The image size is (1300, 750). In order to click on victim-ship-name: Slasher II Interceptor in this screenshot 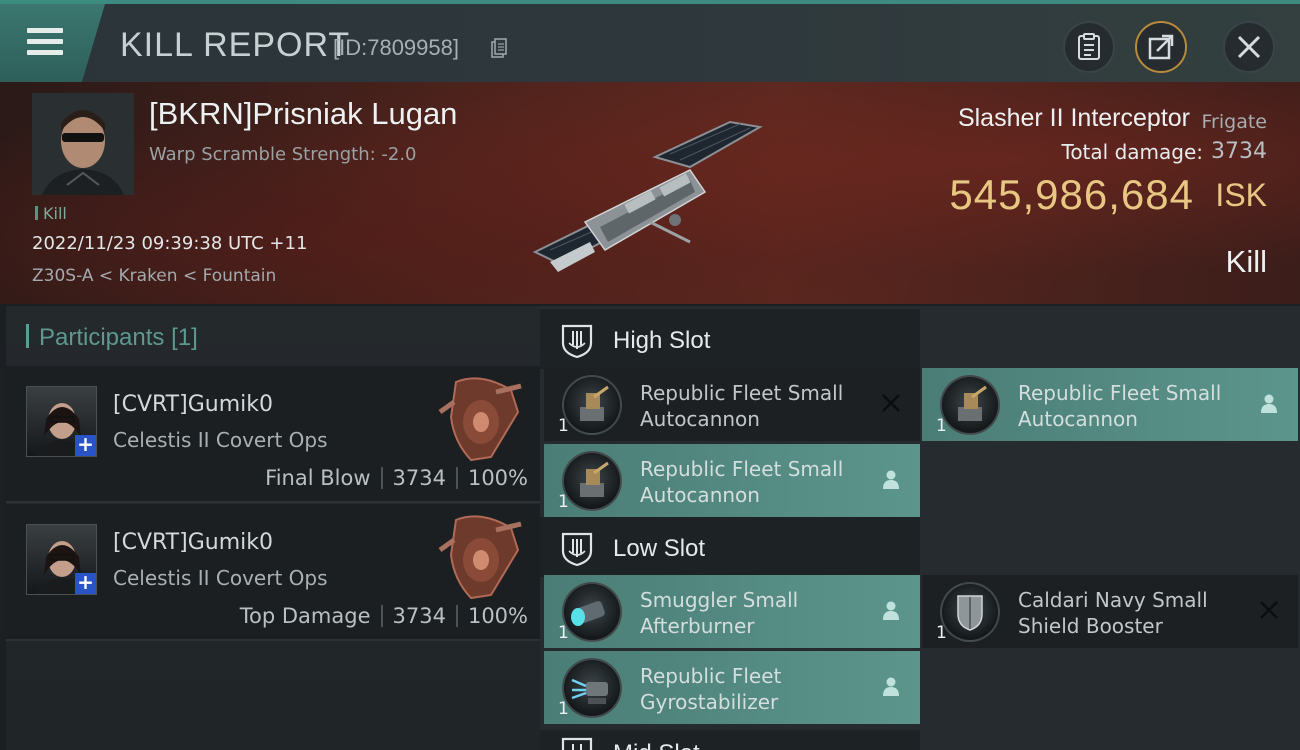, I will do `click(1074, 118)`.